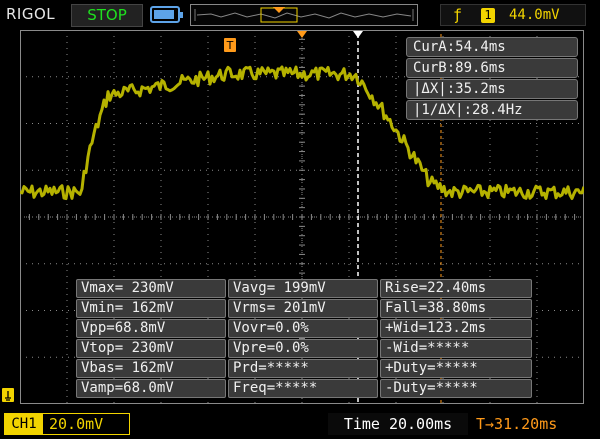  What do you see at coordinates (151, 348) in the screenshot?
I see `meas-vtop: Vtop= 230mV` at bounding box center [151, 348].